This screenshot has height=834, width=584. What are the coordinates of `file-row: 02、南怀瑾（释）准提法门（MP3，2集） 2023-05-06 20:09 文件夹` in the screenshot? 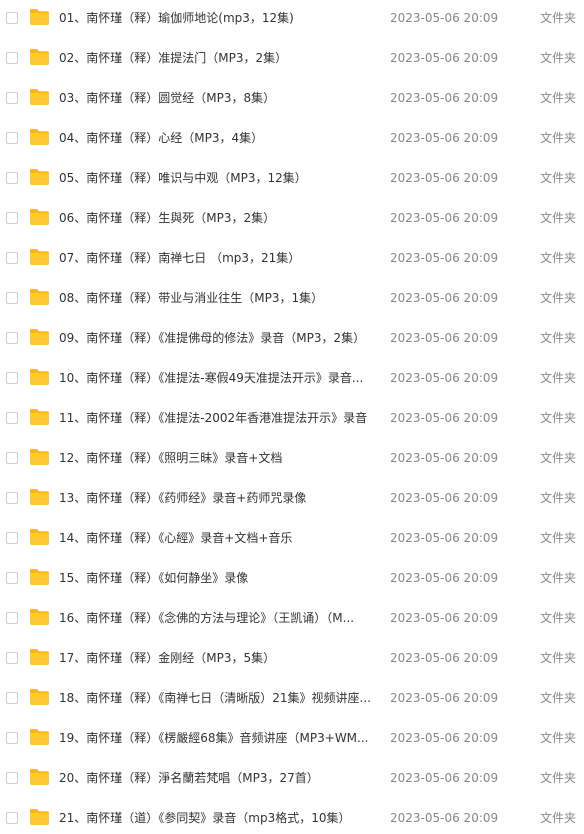 It's located at (292, 59).